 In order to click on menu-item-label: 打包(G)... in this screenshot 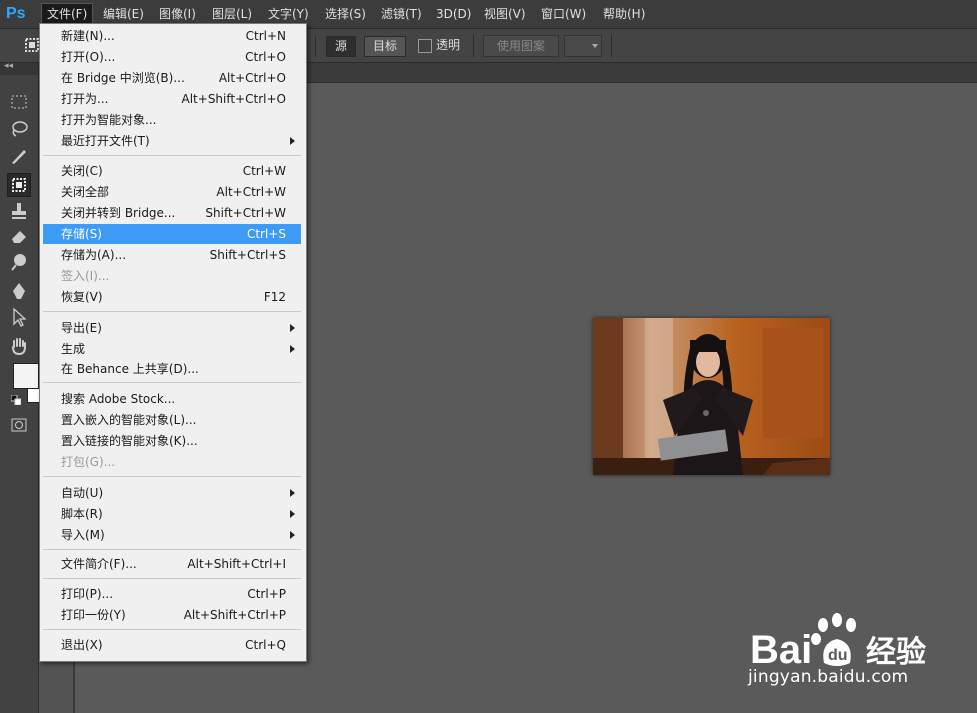, I will do `click(88, 462)`.